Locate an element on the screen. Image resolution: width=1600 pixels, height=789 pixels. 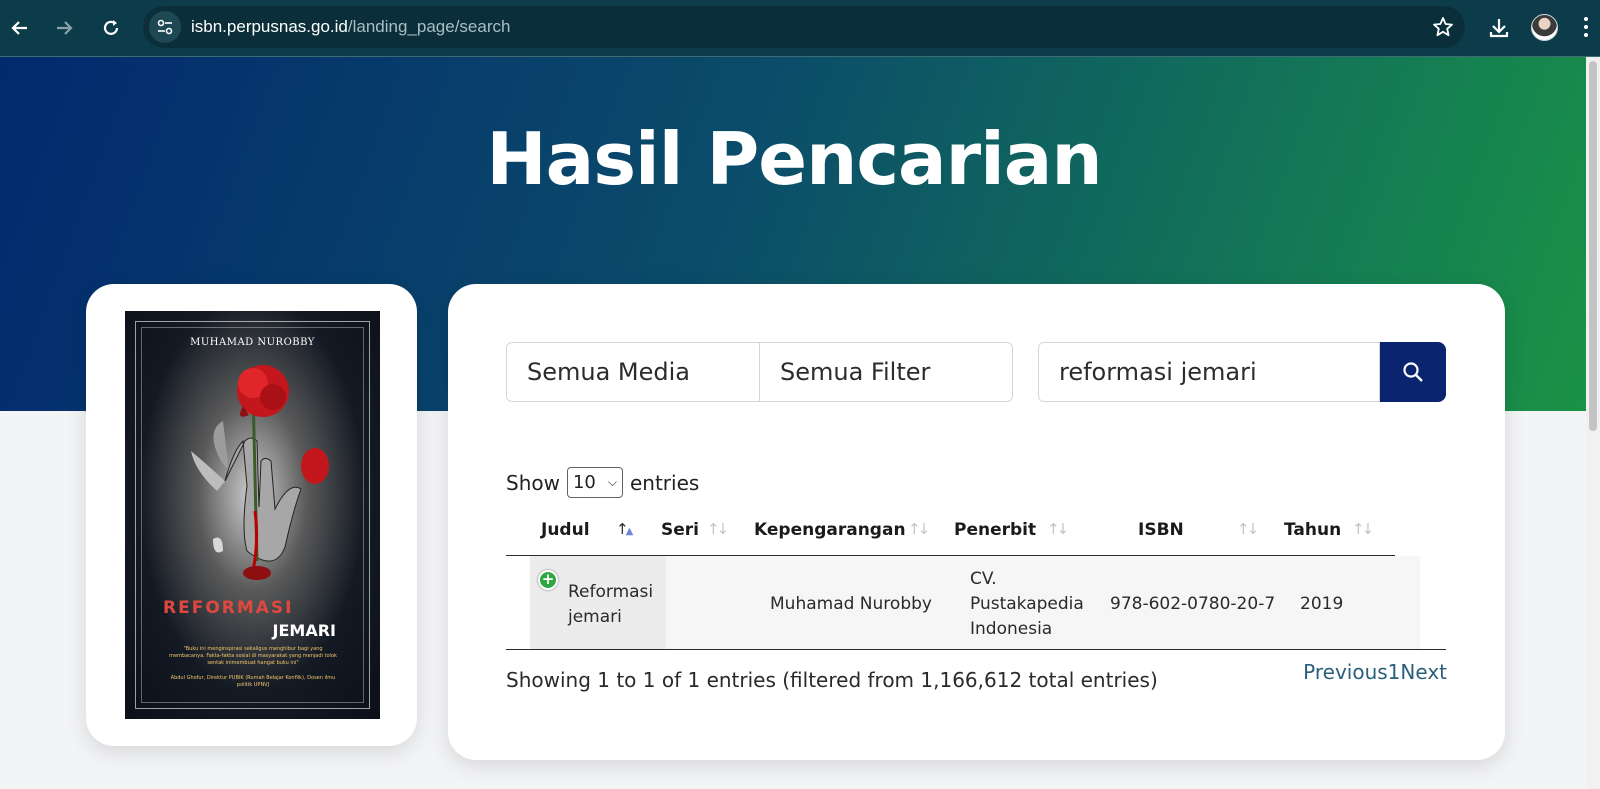
page-title: Hasil Pencarian is located at coordinates (794, 159).